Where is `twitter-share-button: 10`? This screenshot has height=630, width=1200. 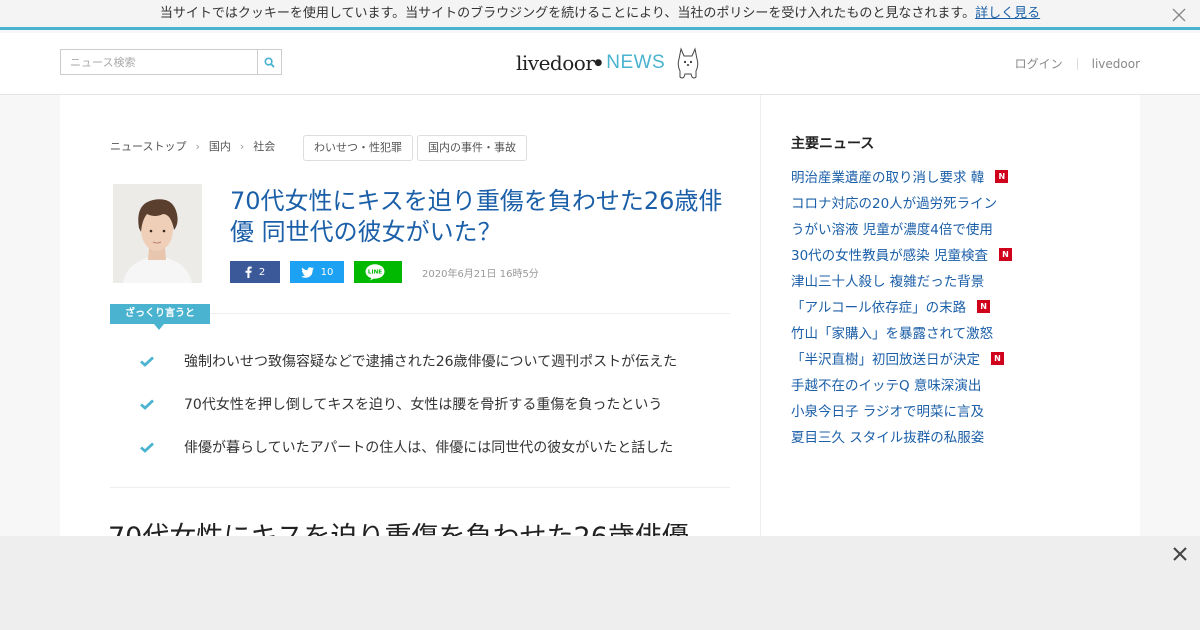 twitter-share-button: 10 is located at coordinates (317, 272).